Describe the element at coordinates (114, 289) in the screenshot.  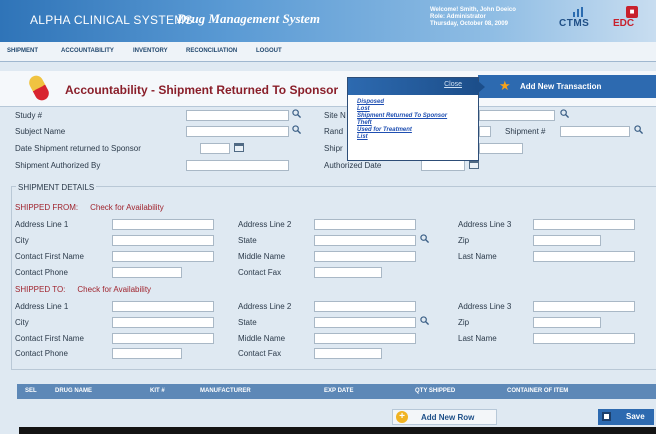
I see `check-availability-to: Check for Availability` at that location.